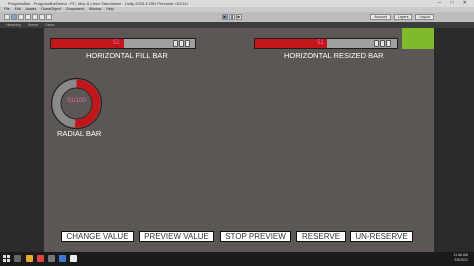 The height and width of the screenshot is (266, 474). What do you see at coordinates (17, 258) in the screenshot?
I see `search-icon` at bounding box center [17, 258].